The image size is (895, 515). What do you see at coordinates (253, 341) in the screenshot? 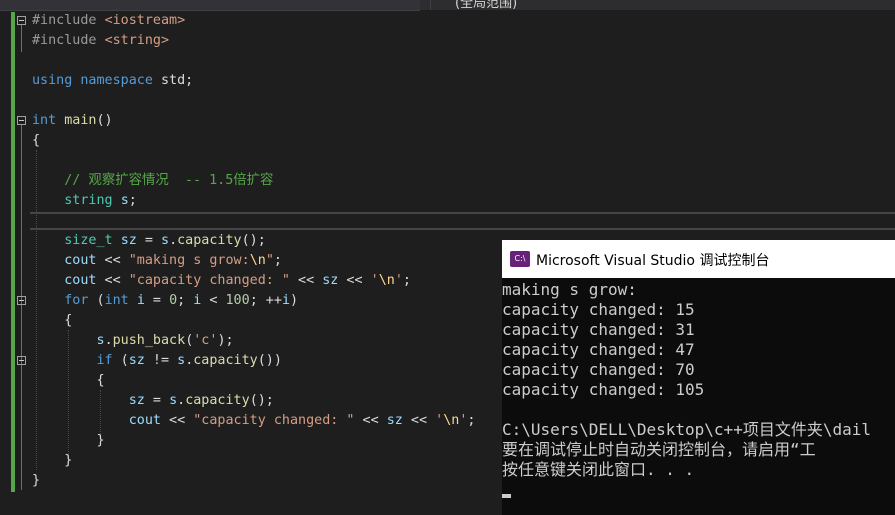
I see `code-line: s.push_back('c');` at bounding box center [253, 341].